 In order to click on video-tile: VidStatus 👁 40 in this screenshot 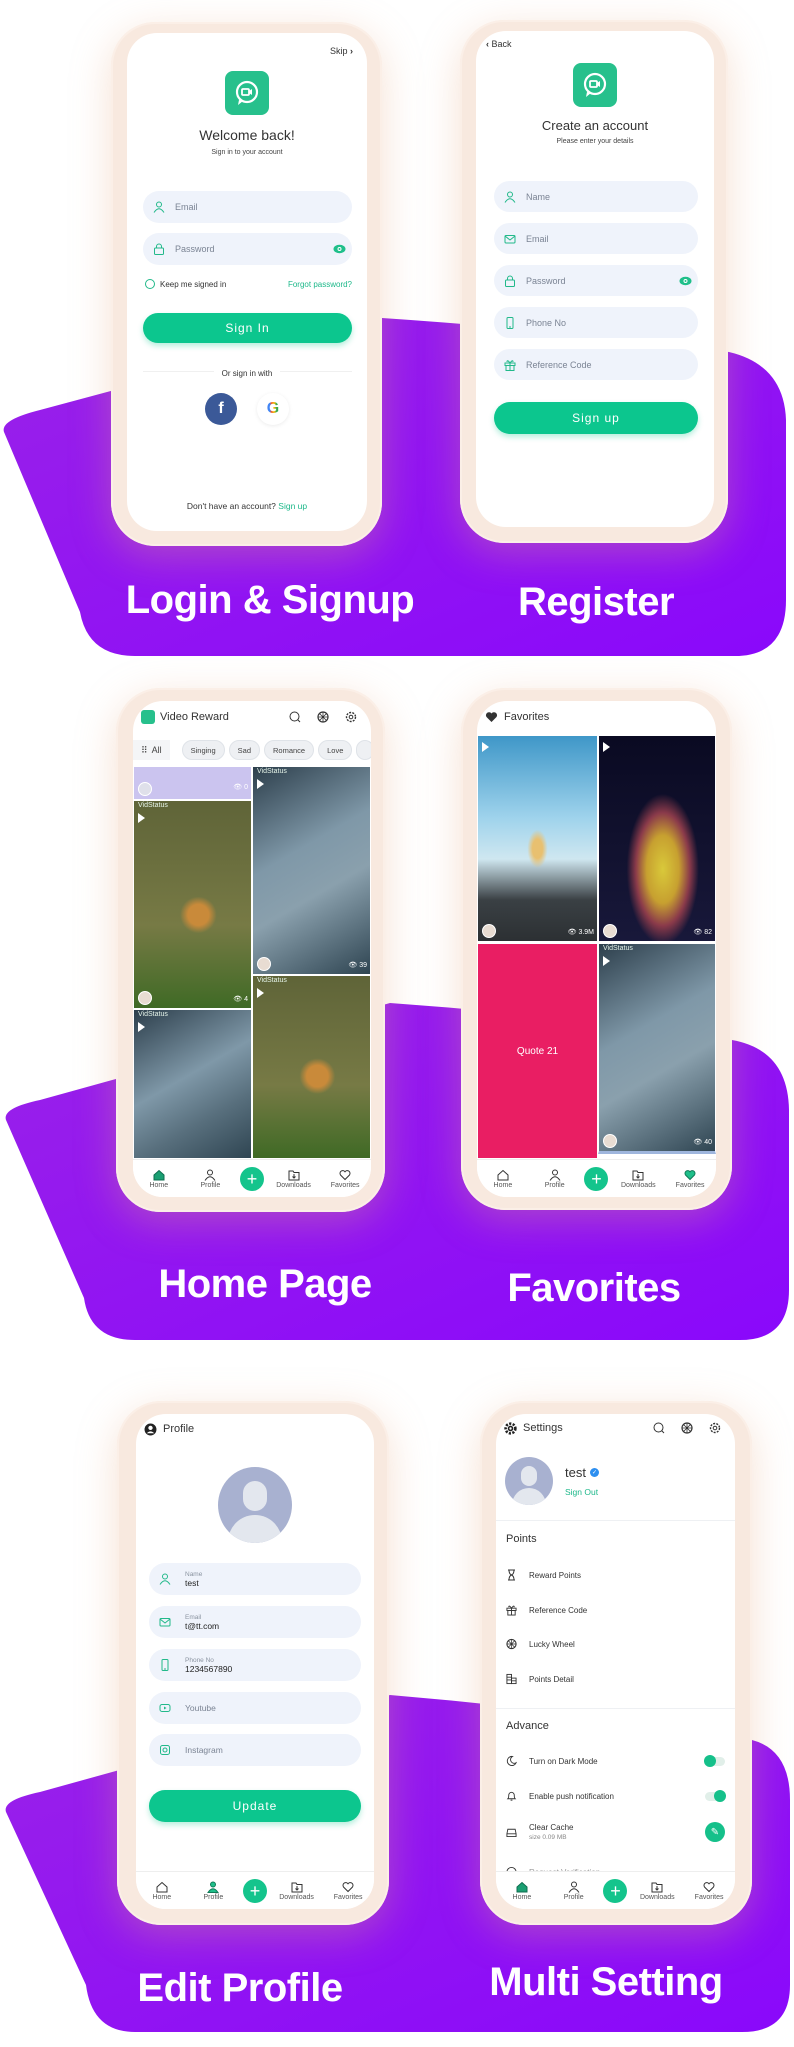, I will do `click(657, 1048)`.